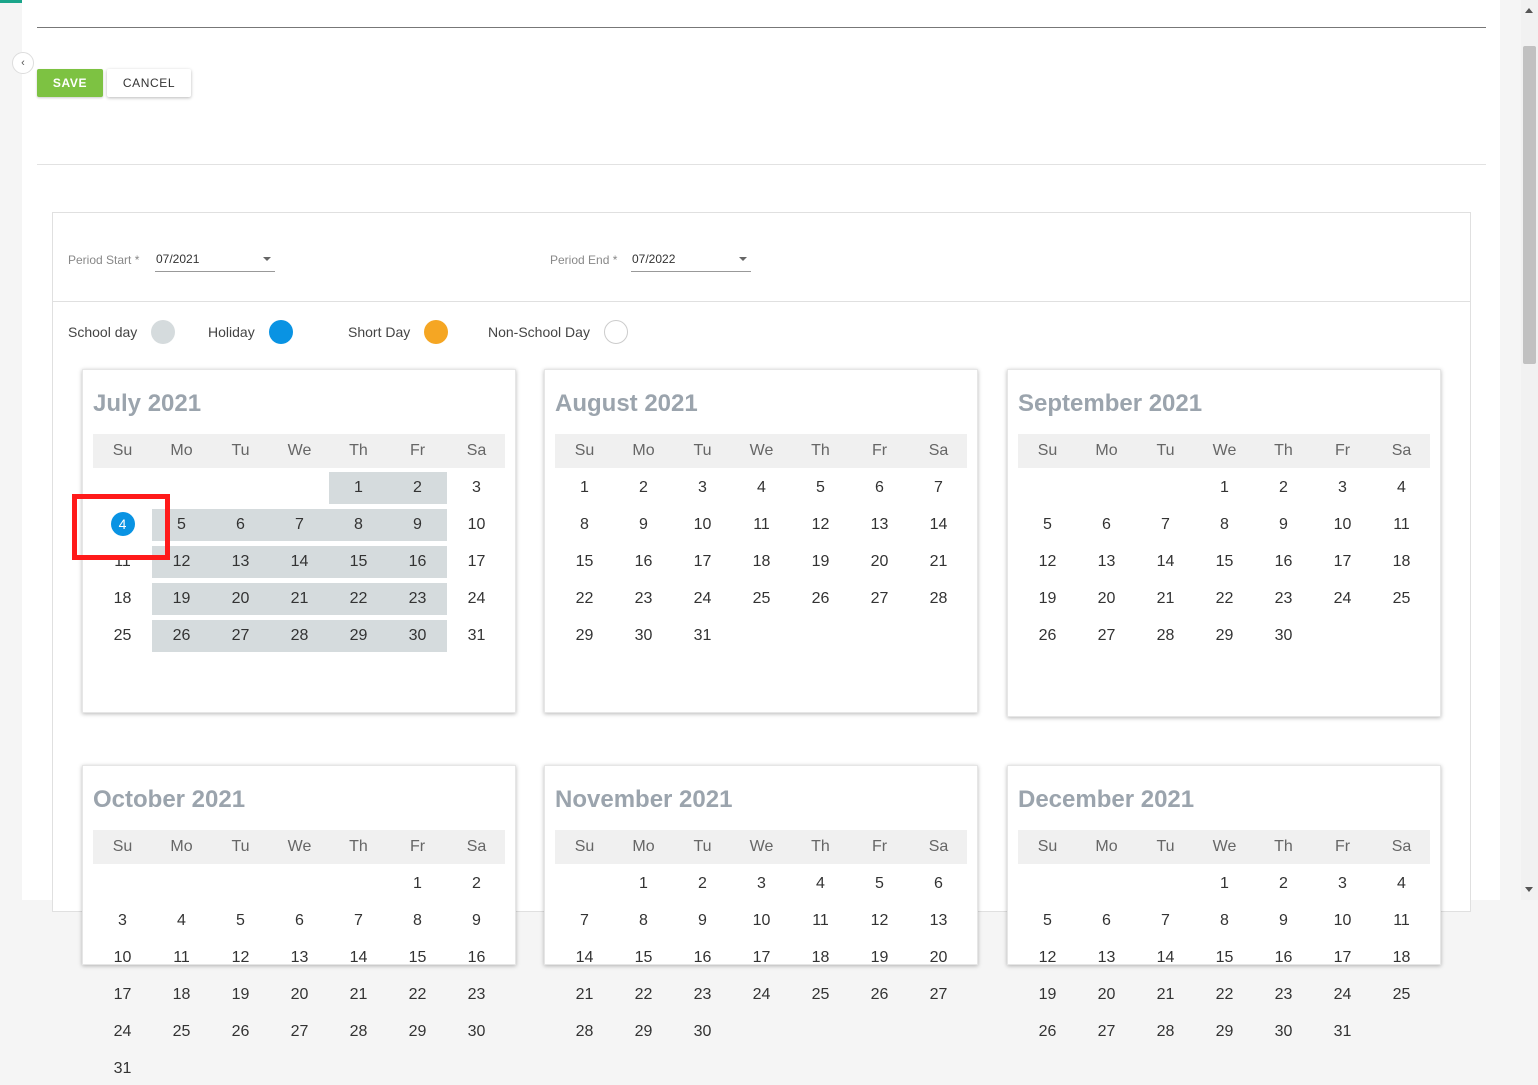  What do you see at coordinates (23, 63) in the screenshot?
I see `chevron-left-icon: ‹` at bounding box center [23, 63].